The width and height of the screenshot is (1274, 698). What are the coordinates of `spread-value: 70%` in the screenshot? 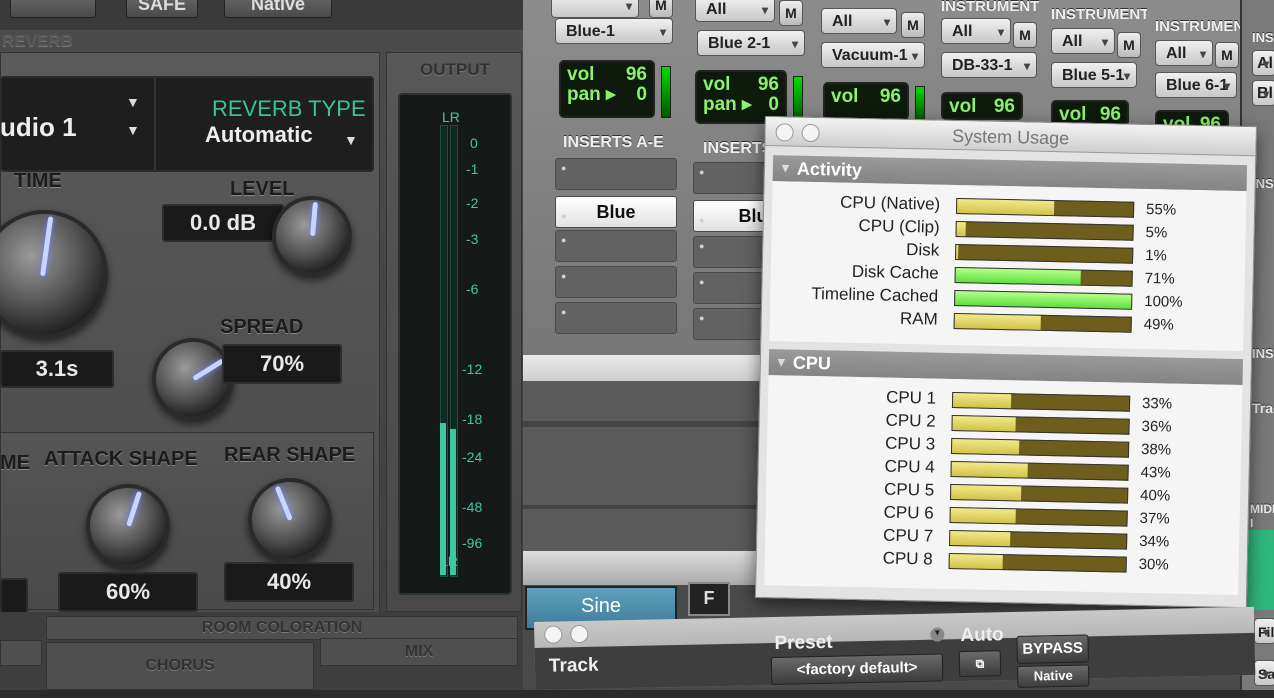 It's located at (282, 364).